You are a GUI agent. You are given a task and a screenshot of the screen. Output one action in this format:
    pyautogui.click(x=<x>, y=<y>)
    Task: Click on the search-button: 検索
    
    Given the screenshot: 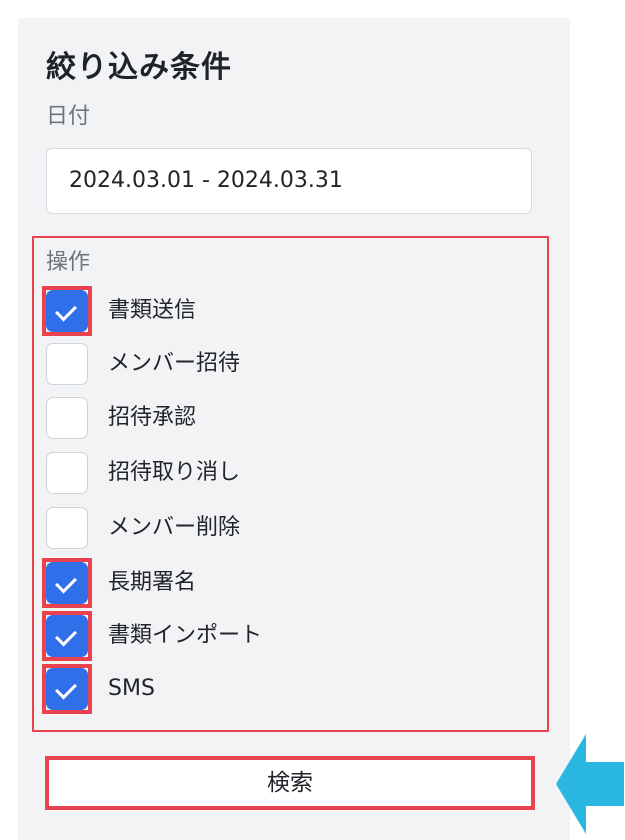 What is the action you would take?
    pyautogui.click(x=290, y=783)
    